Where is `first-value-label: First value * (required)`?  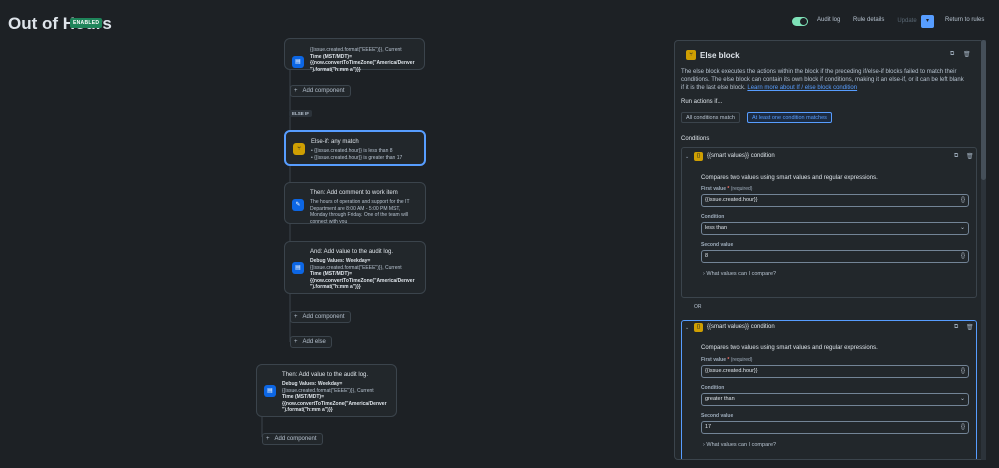
first-value-label: First value * (required) is located at coordinates (727, 360).